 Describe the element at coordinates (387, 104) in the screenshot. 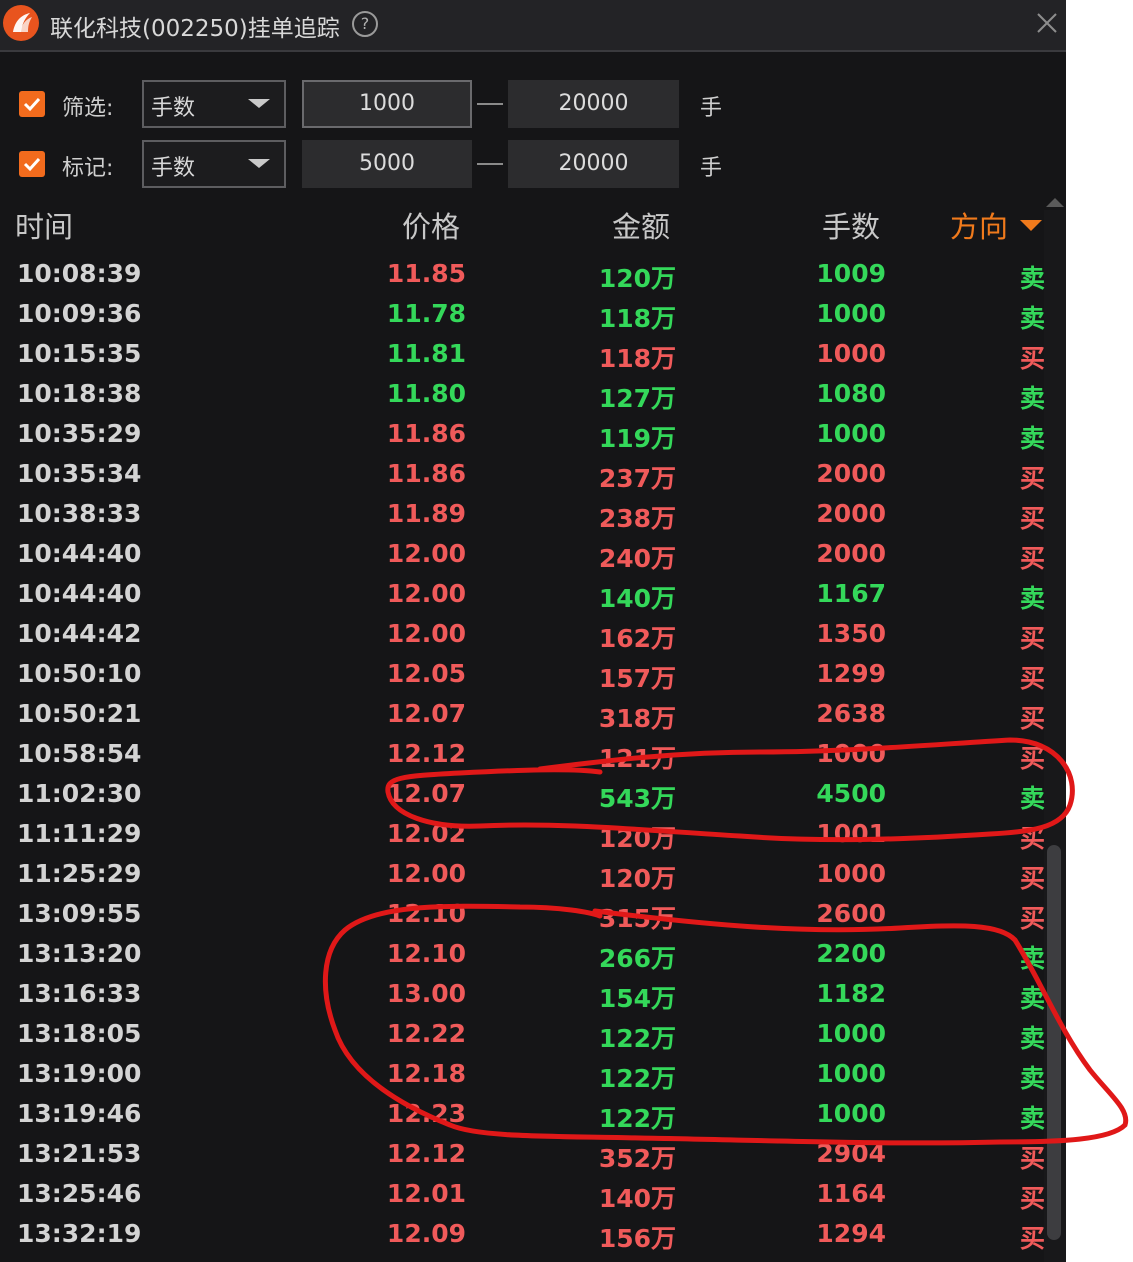

I see `filter-min-input: 1000` at that location.